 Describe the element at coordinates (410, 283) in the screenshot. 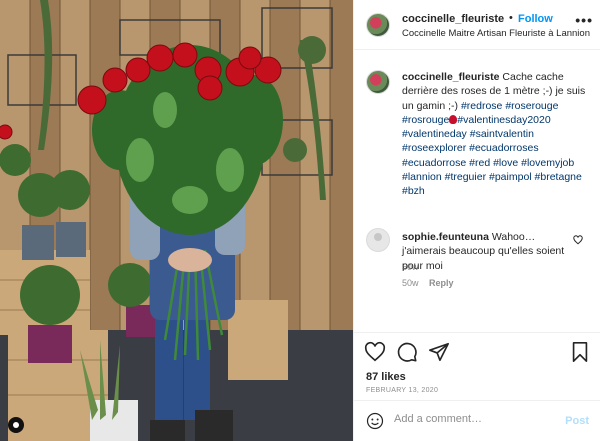

I see `comment-timestamp: 50w` at that location.